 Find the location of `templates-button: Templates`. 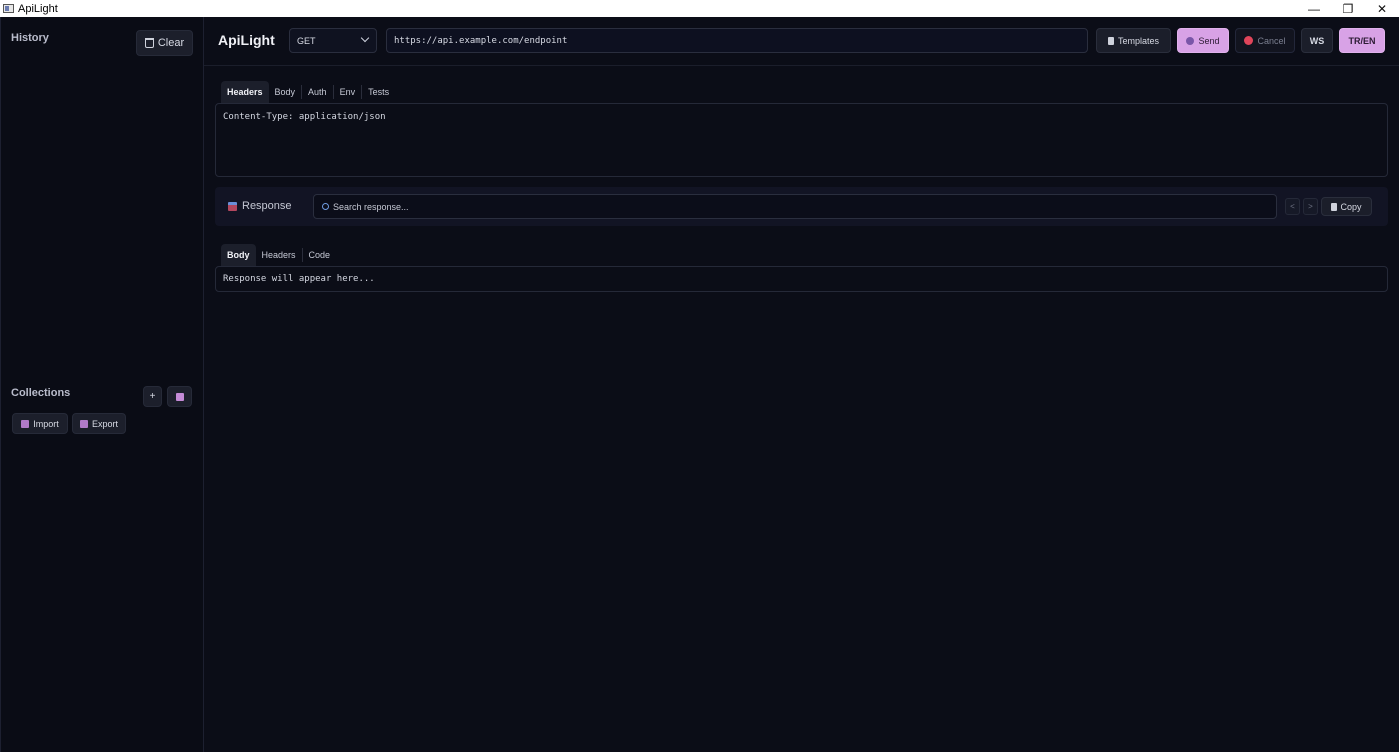

templates-button: Templates is located at coordinates (1133, 40).